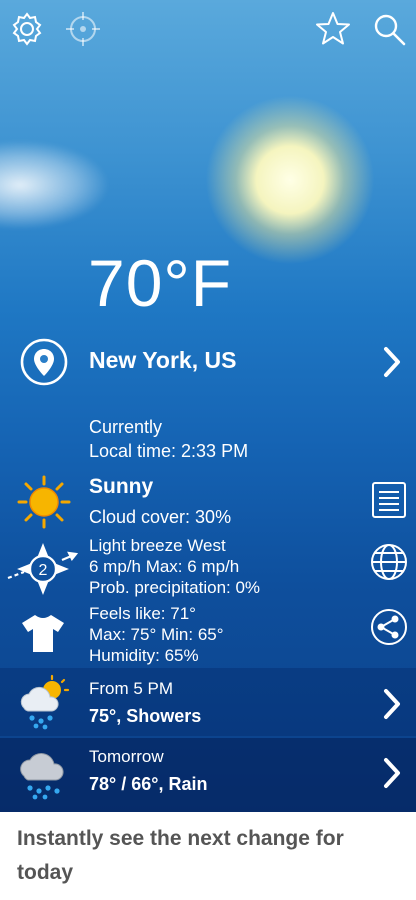 This screenshot has height=900, width=416. What do you see at coordinates (389, 29) in the screenshot?
I see `search-icon` at bounding box center [389, 29].